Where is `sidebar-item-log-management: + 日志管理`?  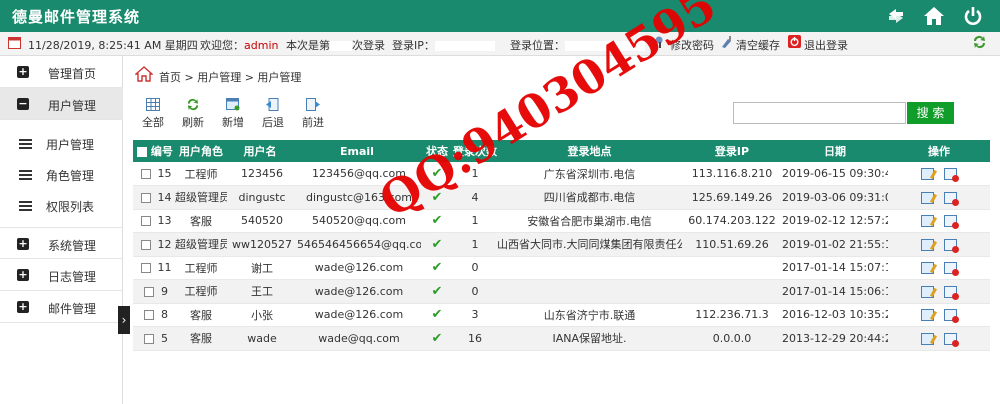 sidebar-item-log-management: + 日志管理 is located at coordinates (61, 275).